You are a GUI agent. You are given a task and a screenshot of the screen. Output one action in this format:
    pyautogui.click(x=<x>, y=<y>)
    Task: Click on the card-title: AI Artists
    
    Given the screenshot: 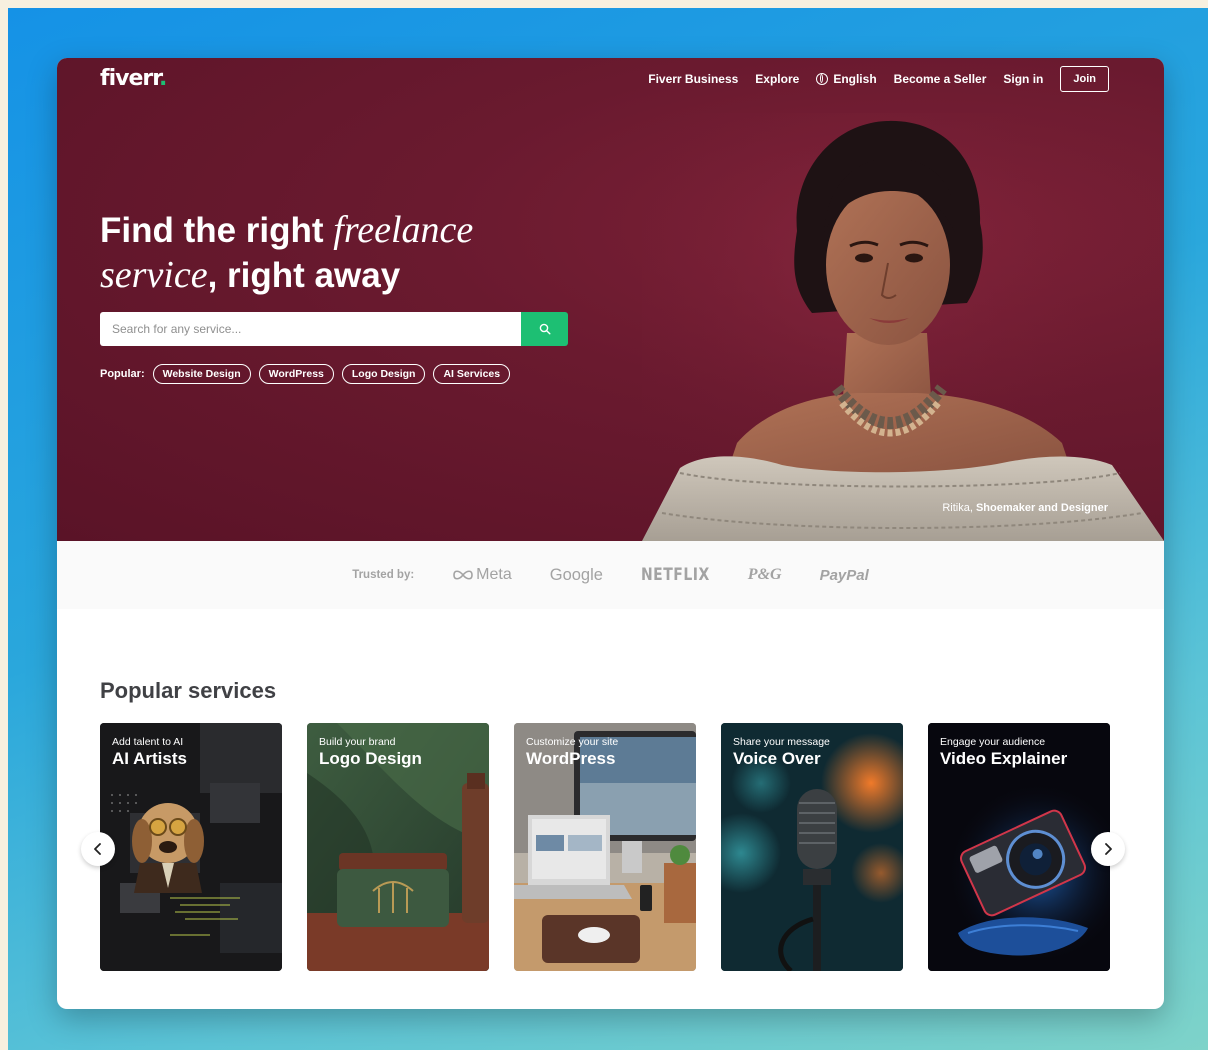 What is the action you would take?
    pyautogui.click(x=149, y=758)
    